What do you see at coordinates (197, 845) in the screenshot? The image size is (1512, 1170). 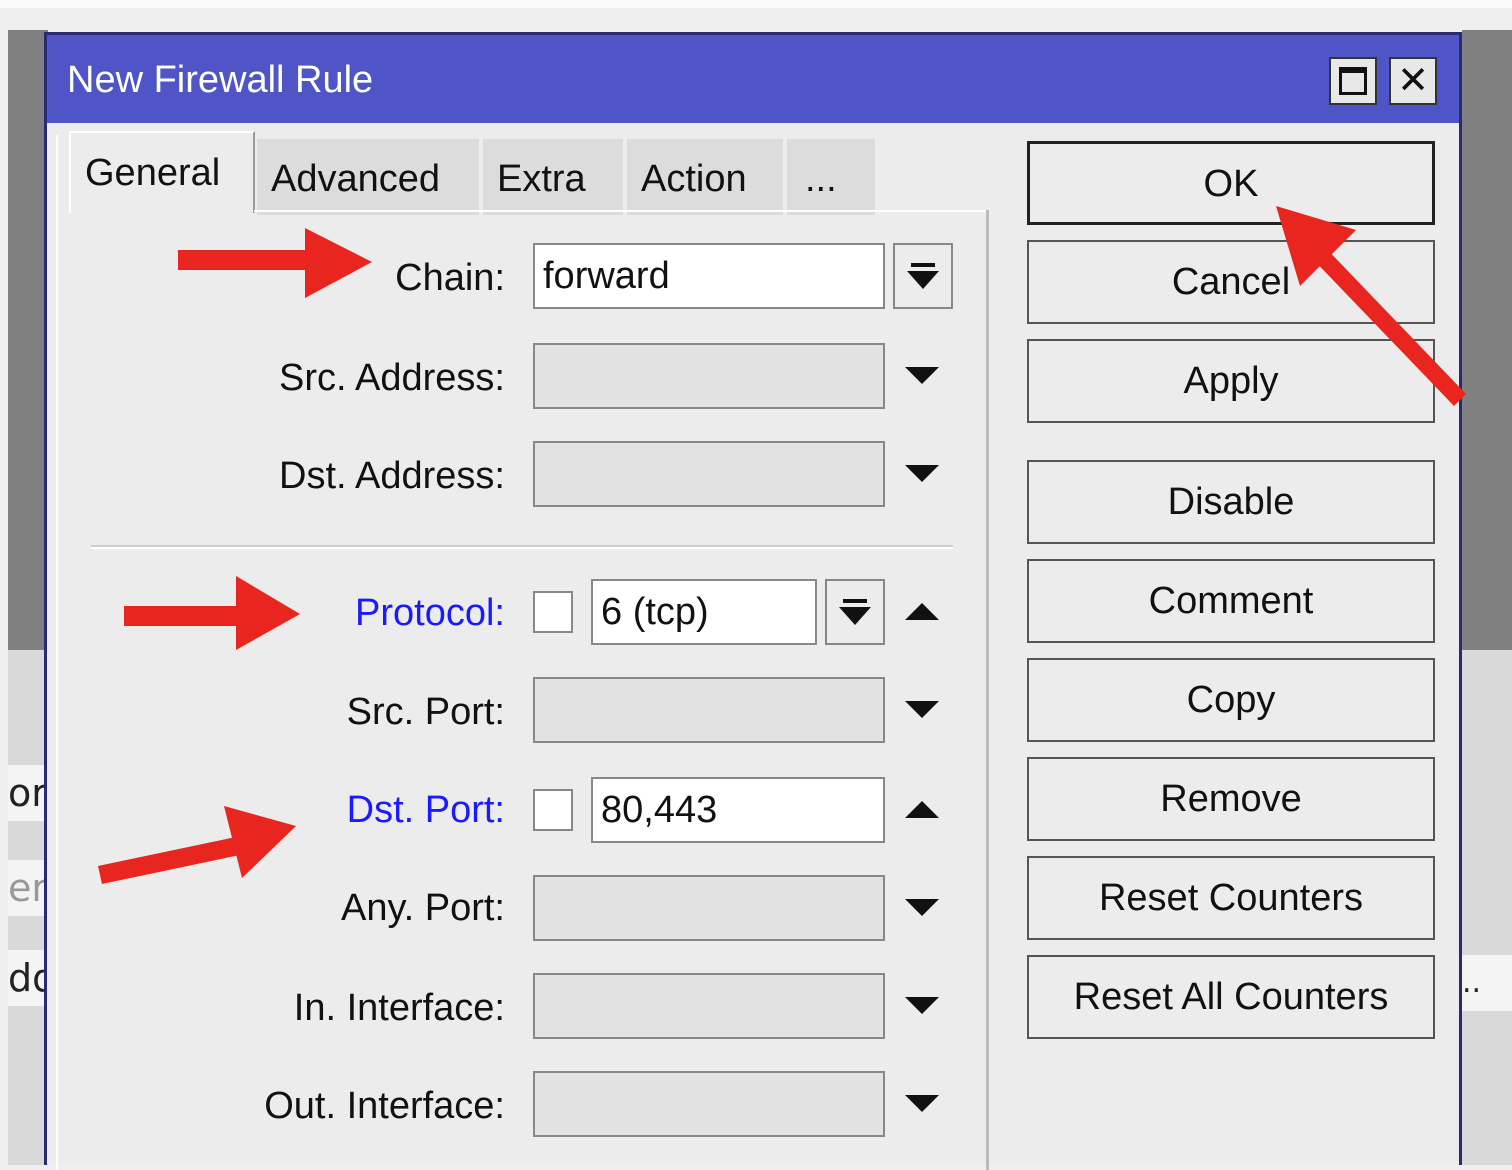 I see `arrow-to-dst-port-icon` at bounding box center [197, 845].